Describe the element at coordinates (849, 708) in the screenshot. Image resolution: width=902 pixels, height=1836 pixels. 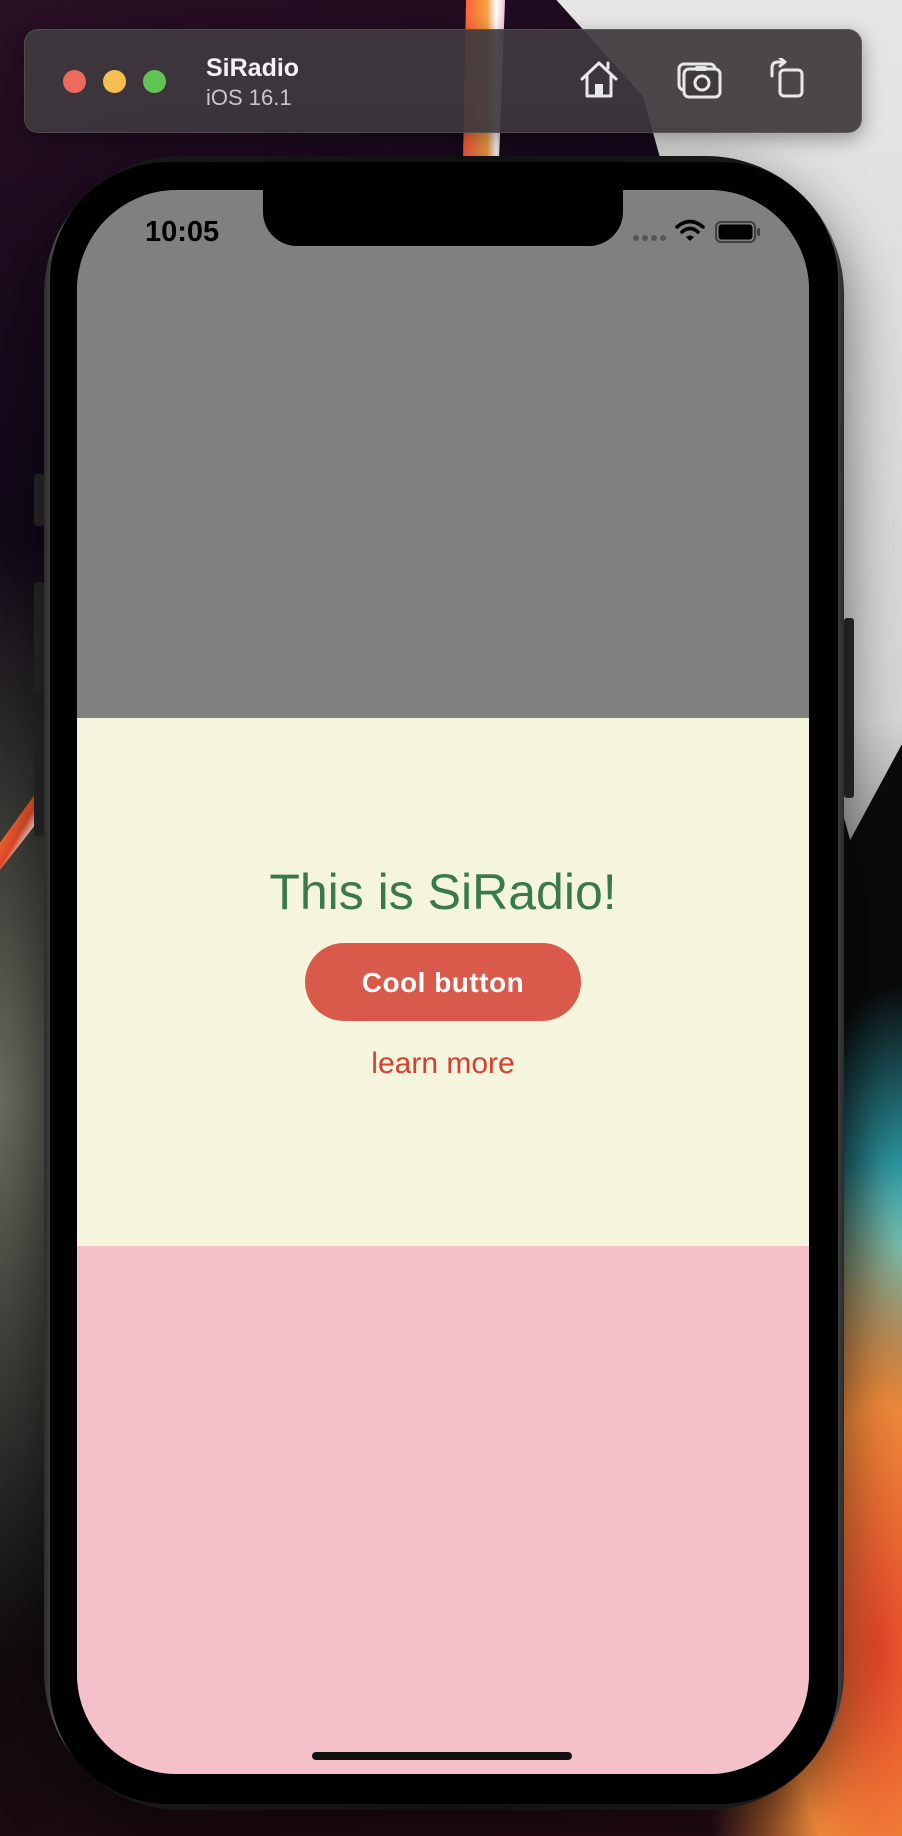
I see `side-power-button` at that location.